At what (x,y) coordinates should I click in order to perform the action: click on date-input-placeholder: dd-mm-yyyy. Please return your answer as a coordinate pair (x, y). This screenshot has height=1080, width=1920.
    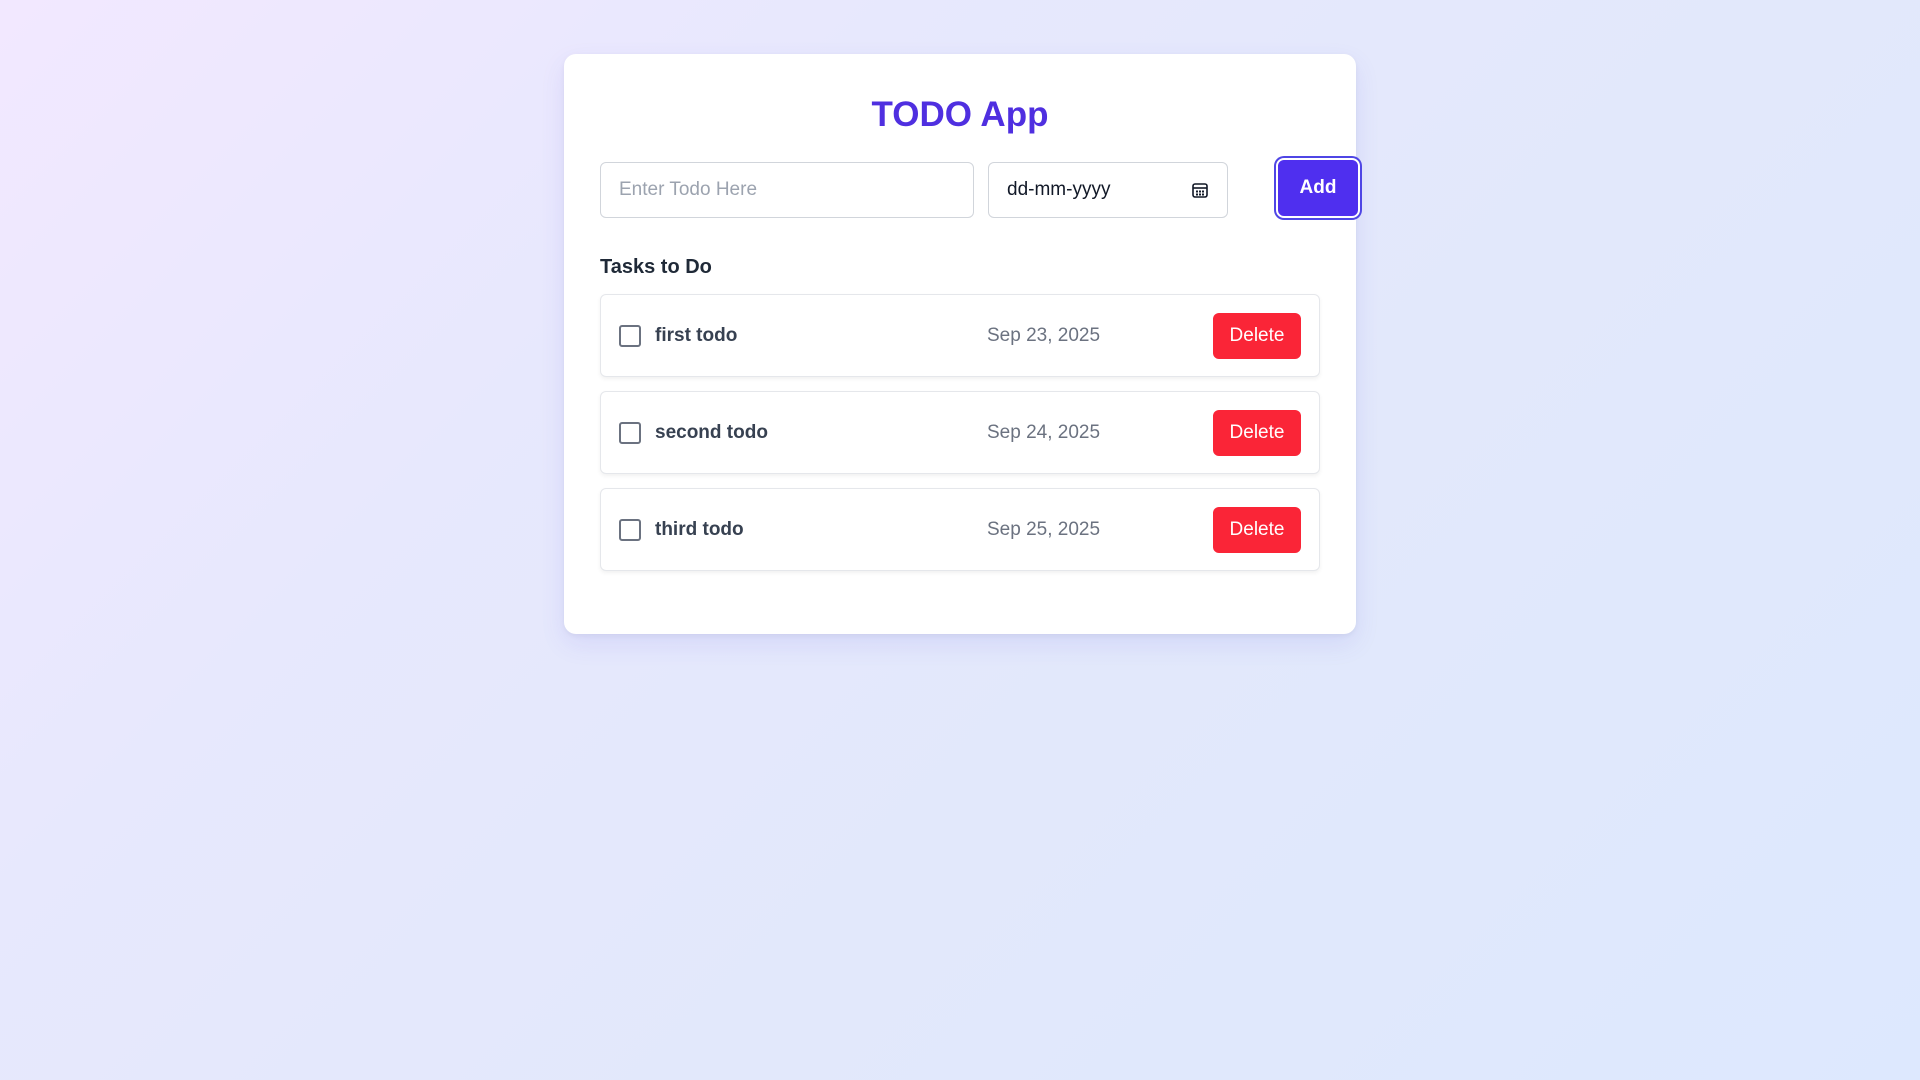
    Looking at the image, I should click on (1059, 189).